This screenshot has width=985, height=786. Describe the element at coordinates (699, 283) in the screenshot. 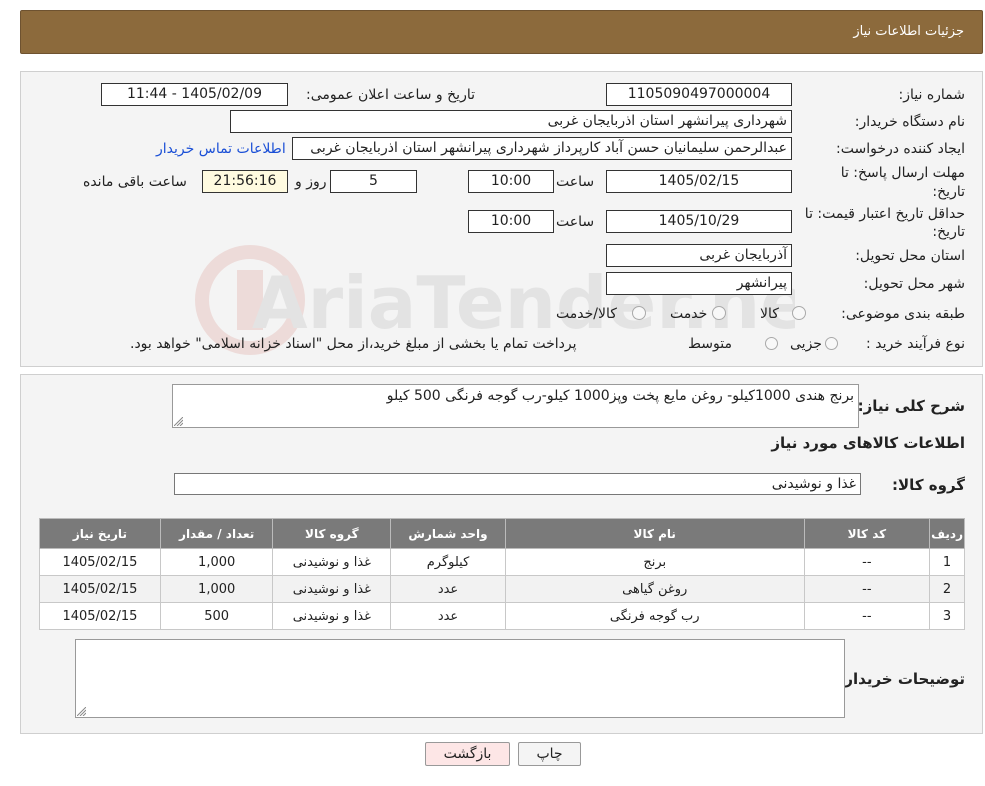

I see `city-field: پیرانشهر` at that location.